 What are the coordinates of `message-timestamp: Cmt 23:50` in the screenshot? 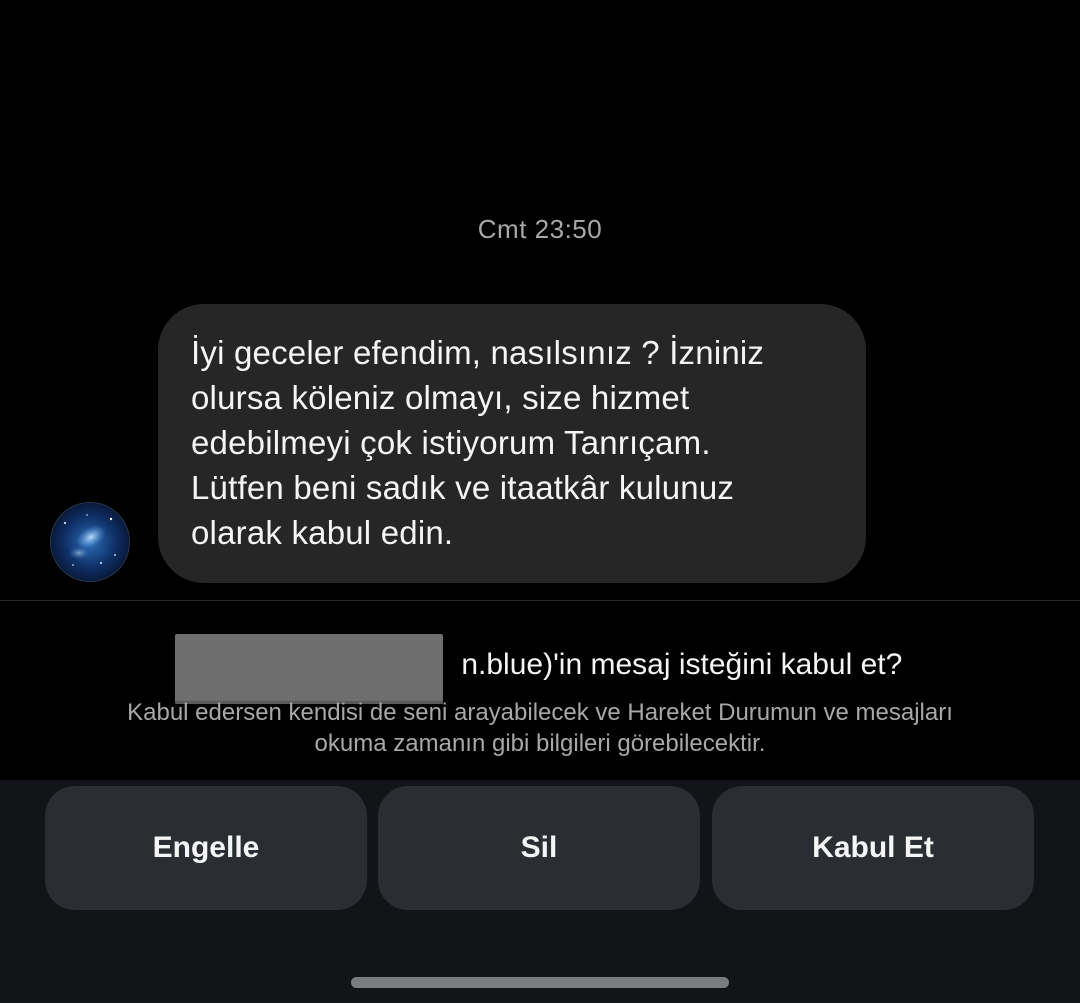 It's located at (540, 229).